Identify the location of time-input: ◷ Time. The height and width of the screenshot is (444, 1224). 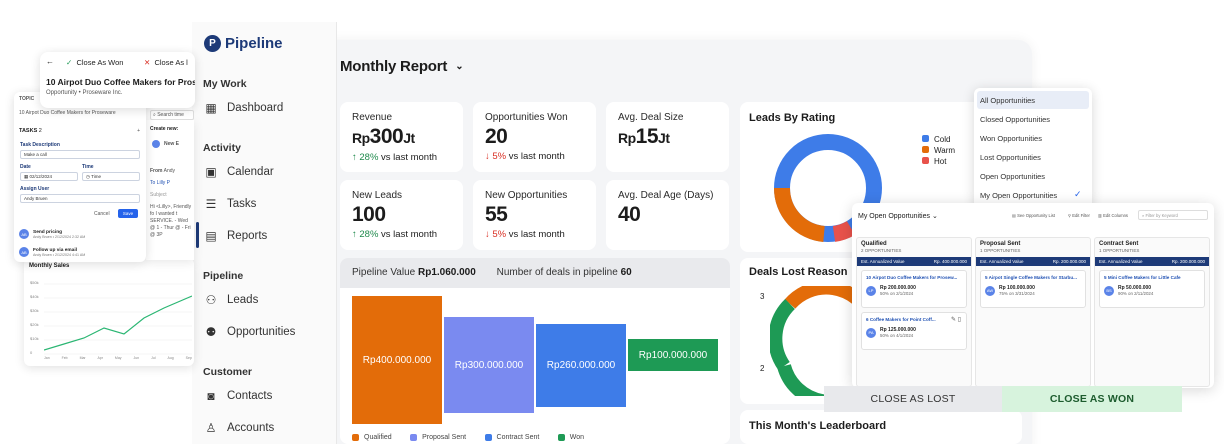
(111, 176).